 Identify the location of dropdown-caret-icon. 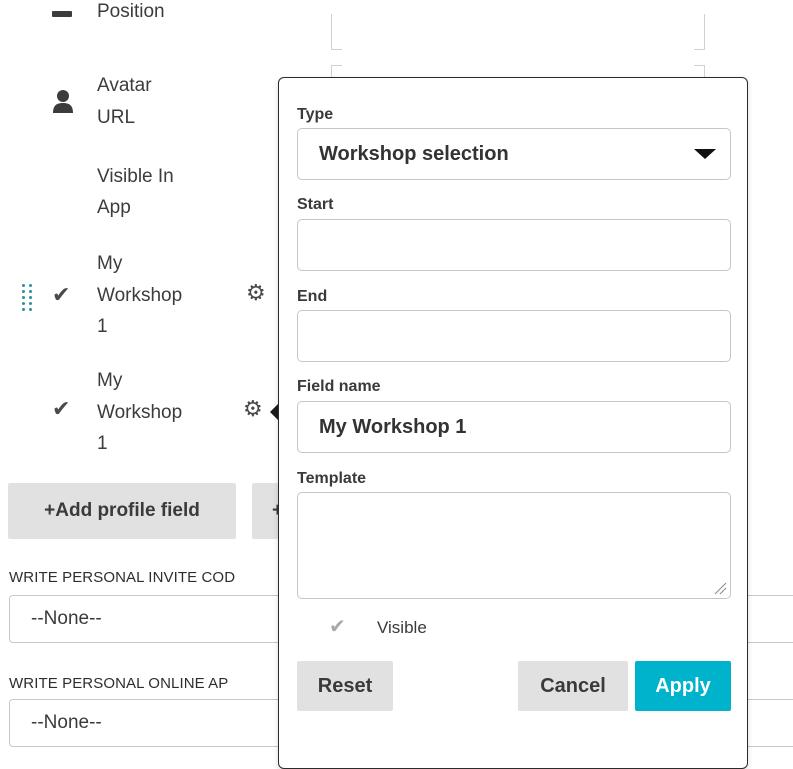
(705, 154).